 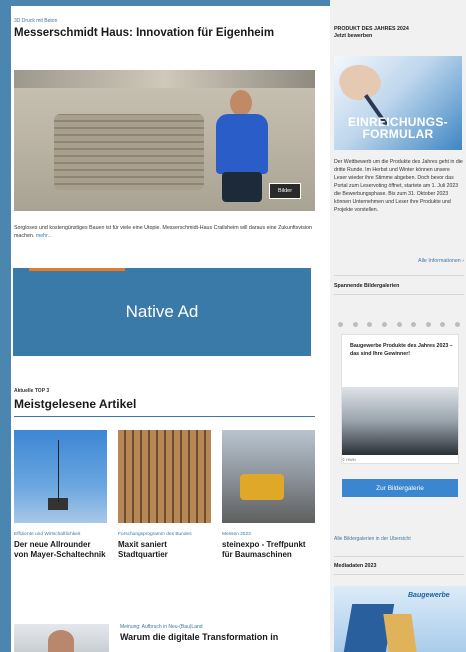 I want to click on native-ad-block: Native Ad, so click(x=162, y=312).